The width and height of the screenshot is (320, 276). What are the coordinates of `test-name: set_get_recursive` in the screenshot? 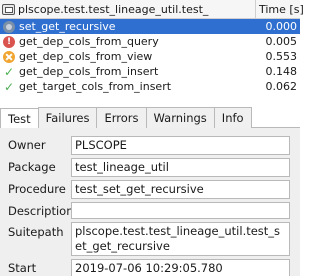 It's located at (67, 26).